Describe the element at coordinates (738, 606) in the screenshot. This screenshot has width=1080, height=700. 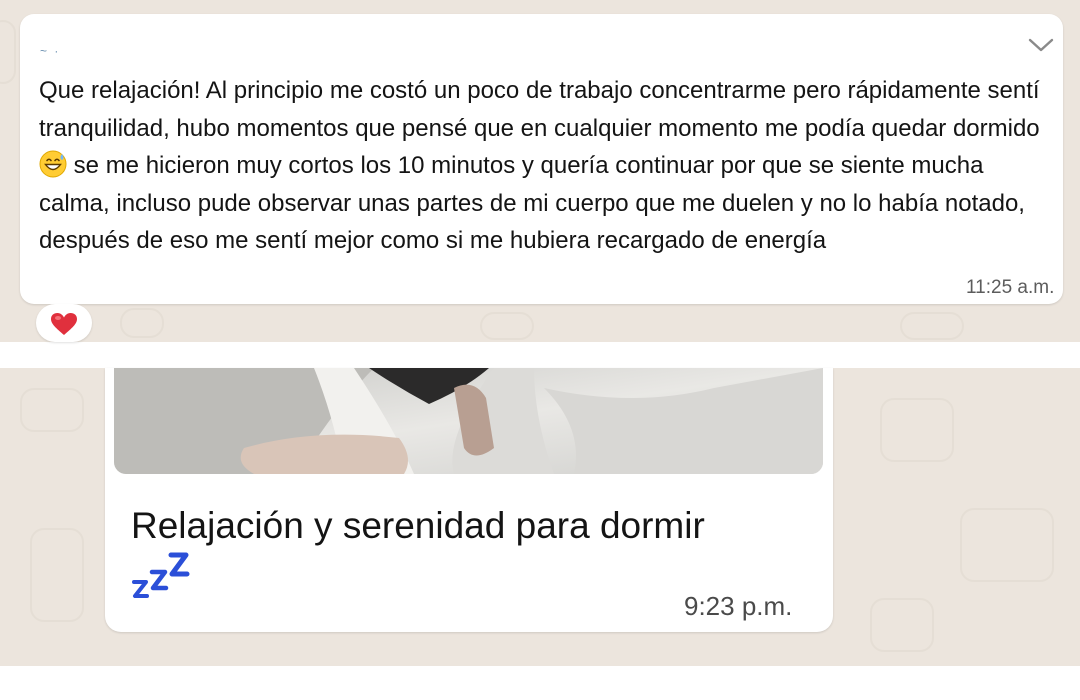
I see `message-time: 9:23 p.m.` at that location.